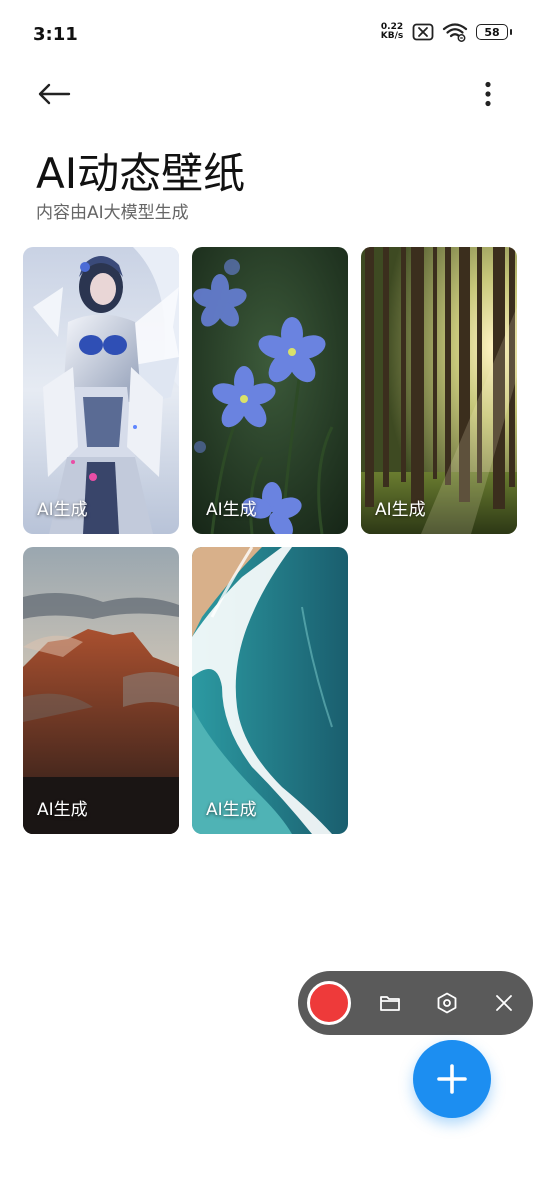 The width and height of the screenshot is (540, 1188). What do you see at coordinates (141, 173) in the screenshot?
I see `page-title: AI动态壁纸` at bounding box center [141, 173].